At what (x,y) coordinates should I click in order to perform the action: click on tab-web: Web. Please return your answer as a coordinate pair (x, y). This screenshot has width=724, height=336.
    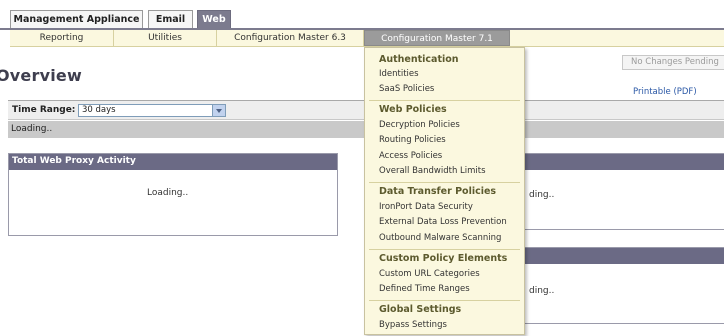
    Looking at the image, I should click on (214, 19).